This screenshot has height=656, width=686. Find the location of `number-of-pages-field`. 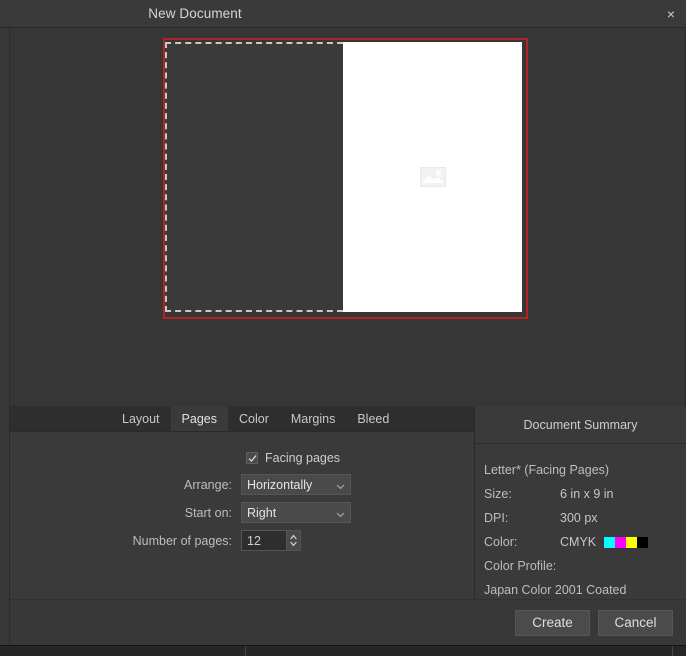

number-of-pages-field is located at coordinates (271, 540).